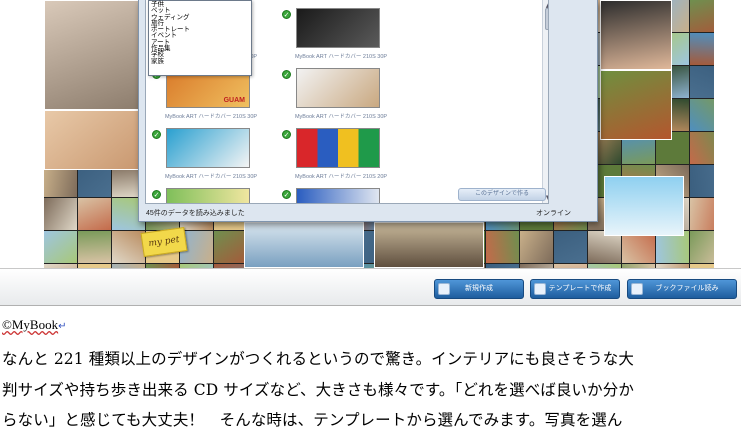 The width and height of the screenshot is (741, 433). I want to click on design-caption: MyBook ART ハードカバー 210S 20P, so click(341, 177).